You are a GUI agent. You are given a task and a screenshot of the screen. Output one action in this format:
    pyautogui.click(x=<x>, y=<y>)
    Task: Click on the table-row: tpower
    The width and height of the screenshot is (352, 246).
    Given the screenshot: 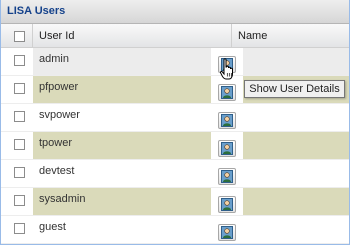 What is the action you would take?
    pyautogui.click(x=175, y=146)
    